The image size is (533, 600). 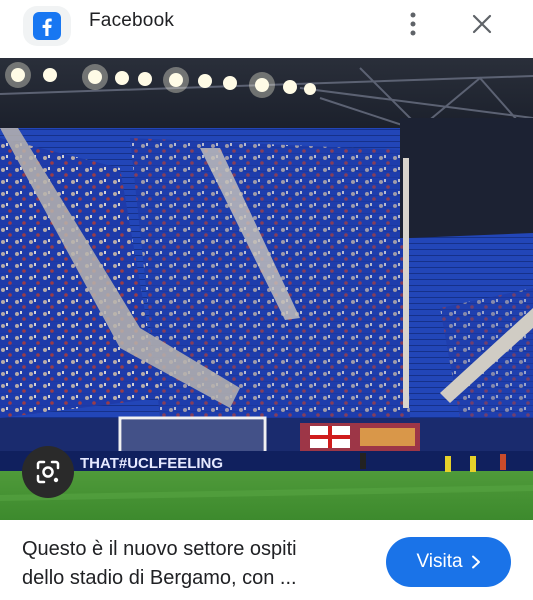 What do you see at coordinates (47, 26) in the screenshot?
I see `facebook-icon` at bounding box center [47, 26].